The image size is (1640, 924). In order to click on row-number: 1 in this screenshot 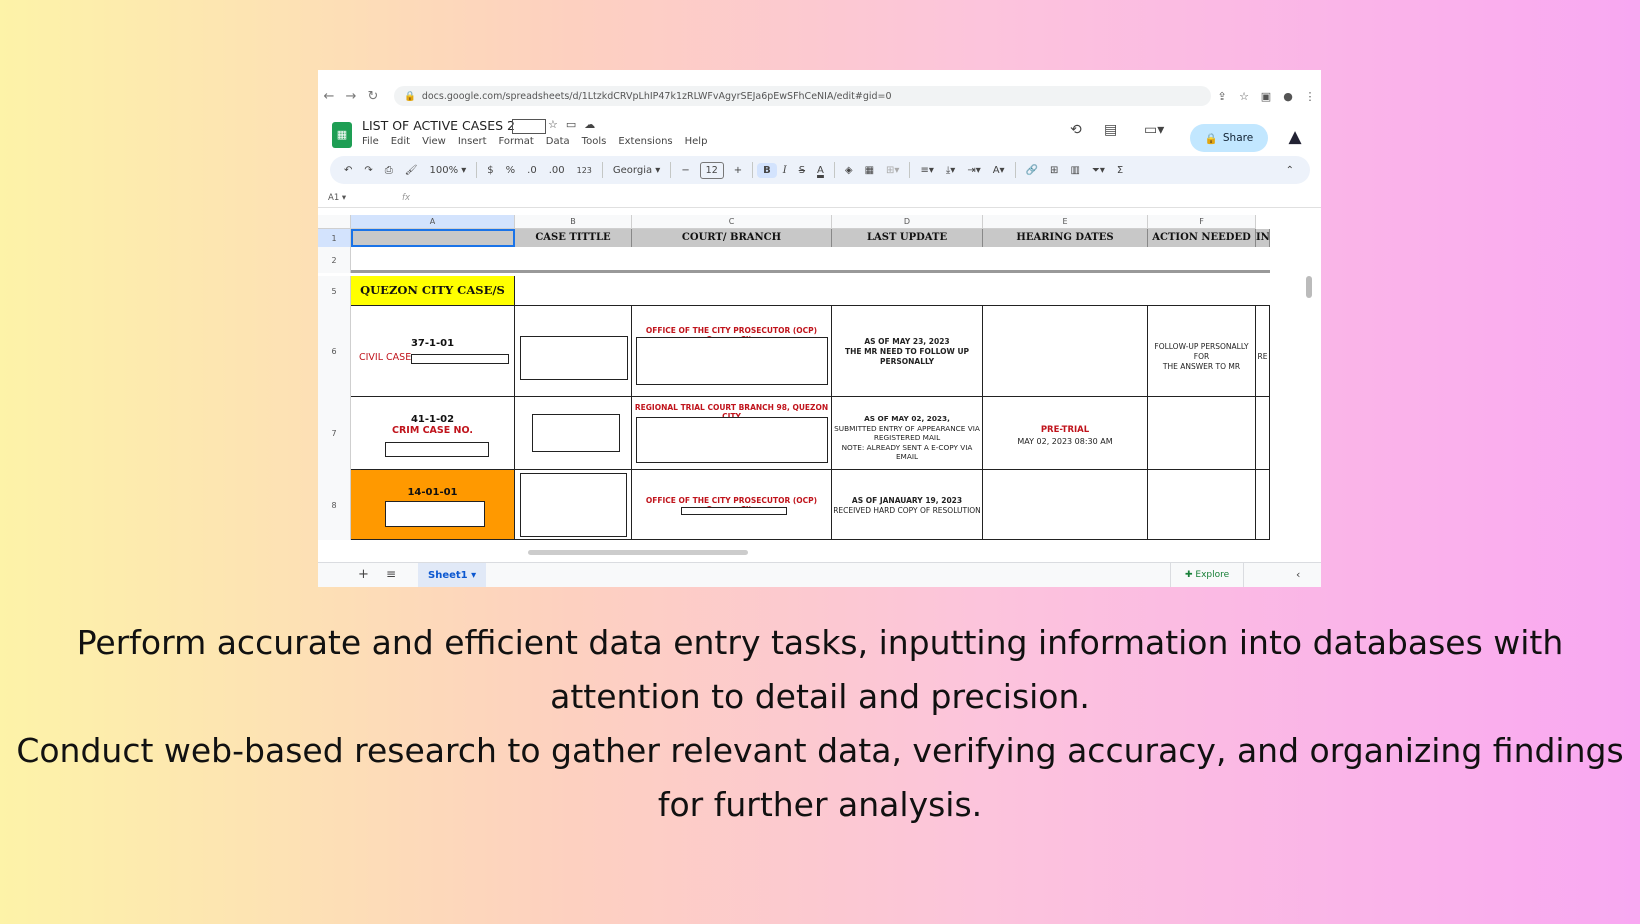, I will do `click(334, 238)`.